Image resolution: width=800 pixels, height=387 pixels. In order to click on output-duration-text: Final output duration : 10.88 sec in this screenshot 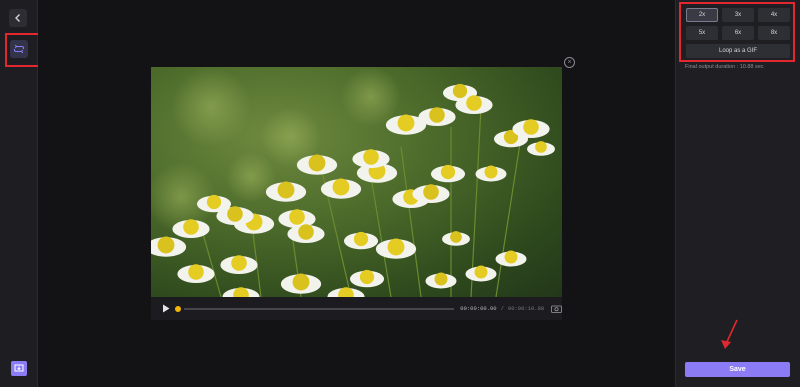, I will do `click(724, 67)`.